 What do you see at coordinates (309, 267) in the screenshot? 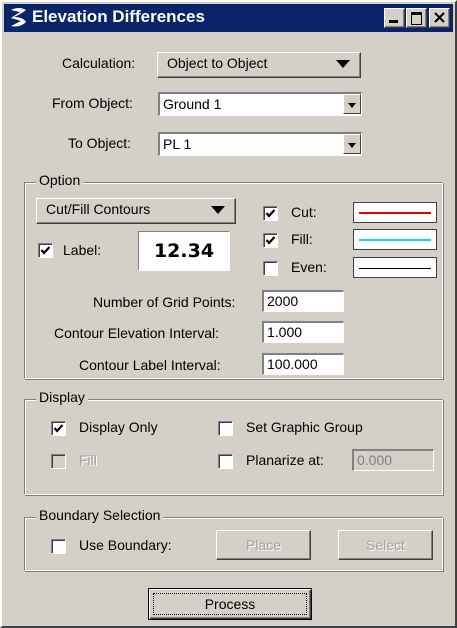
I see `even-label: Even:` at bounding box center [309, 267].